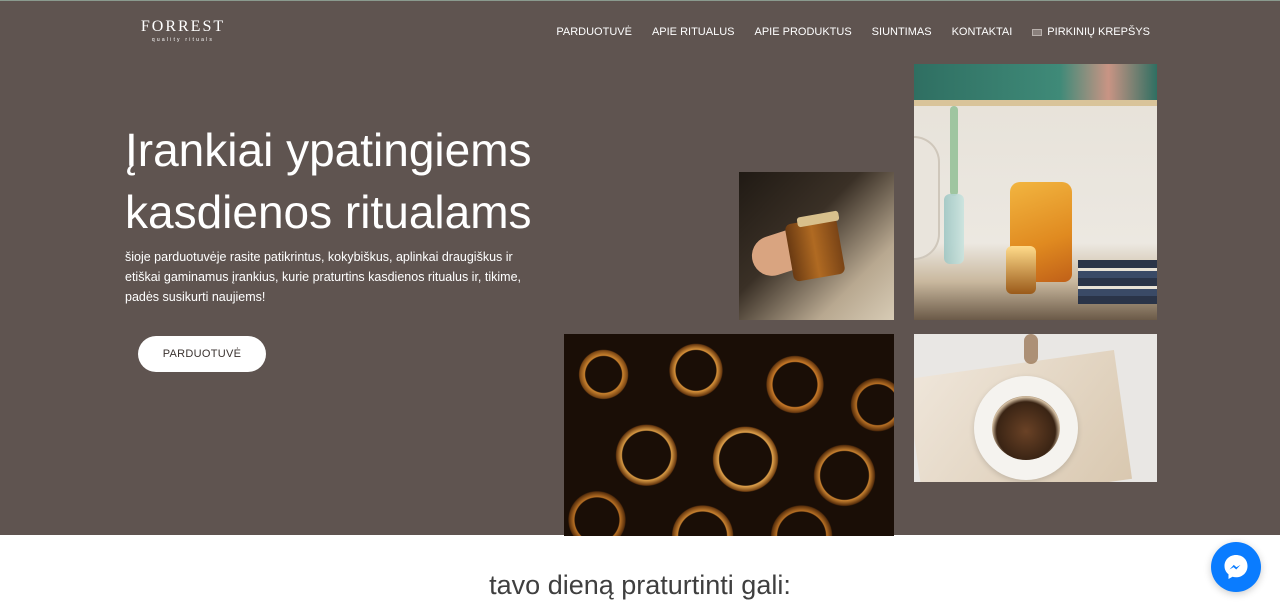  Describe the element at coordinates (1037, 32) in the screenshot. I see `cart-icon` at that location.